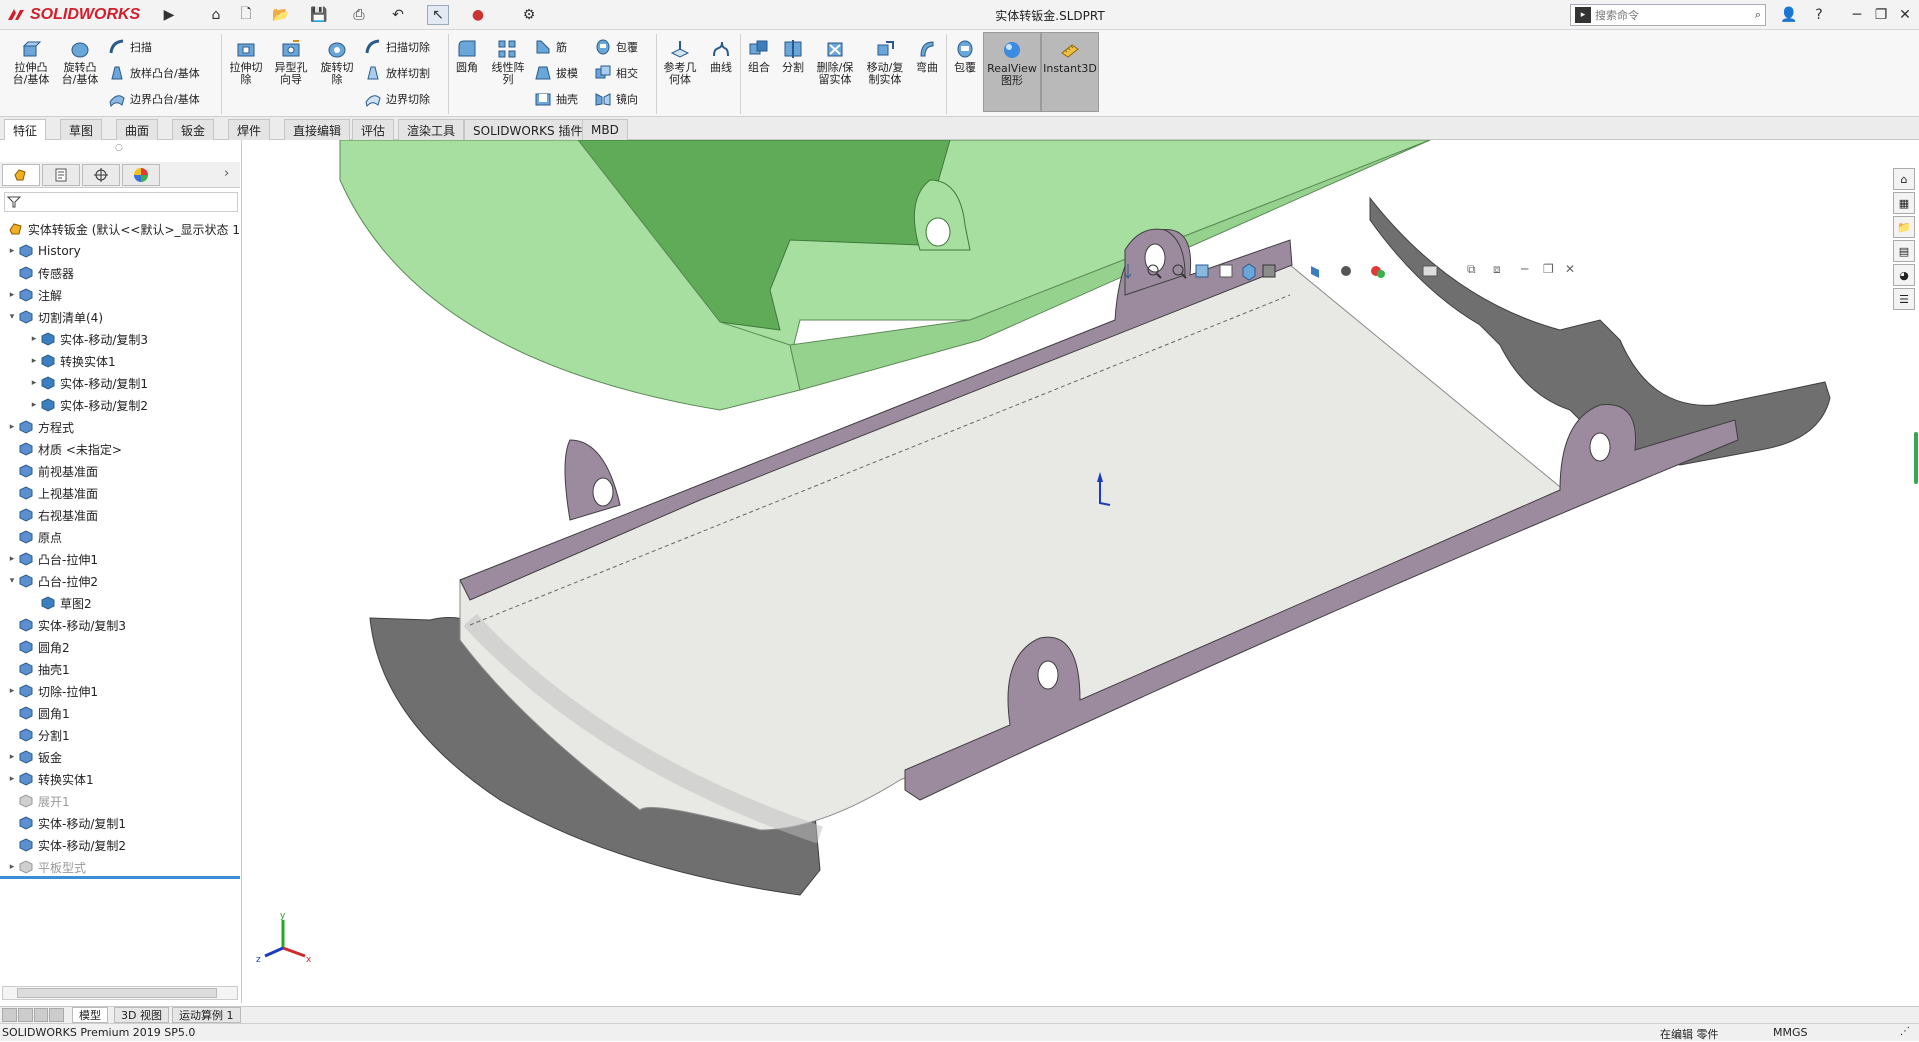 The width and height of the screenshot is (1919, 1042). I want to click on tree-item: 抽壳1, so click(120, 669).